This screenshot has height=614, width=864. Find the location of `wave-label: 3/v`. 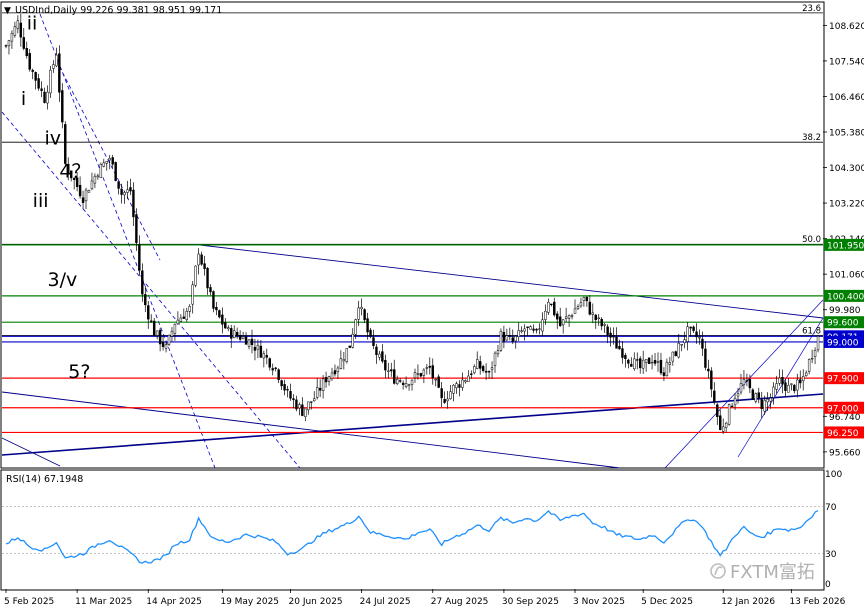

wave-label: 3/v is located at coordinates (62, 280).